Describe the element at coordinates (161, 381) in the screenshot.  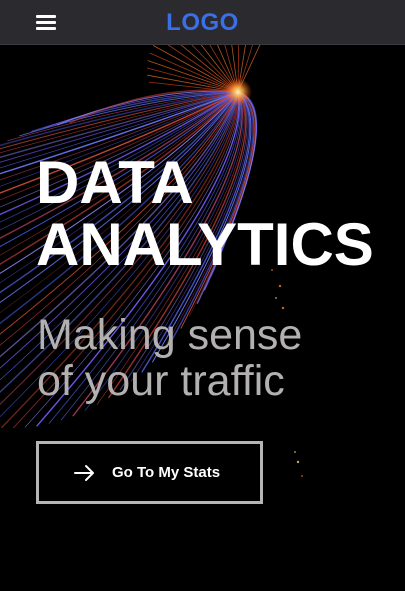
I see `hero-subtitle-line: of your traffic` at that location.